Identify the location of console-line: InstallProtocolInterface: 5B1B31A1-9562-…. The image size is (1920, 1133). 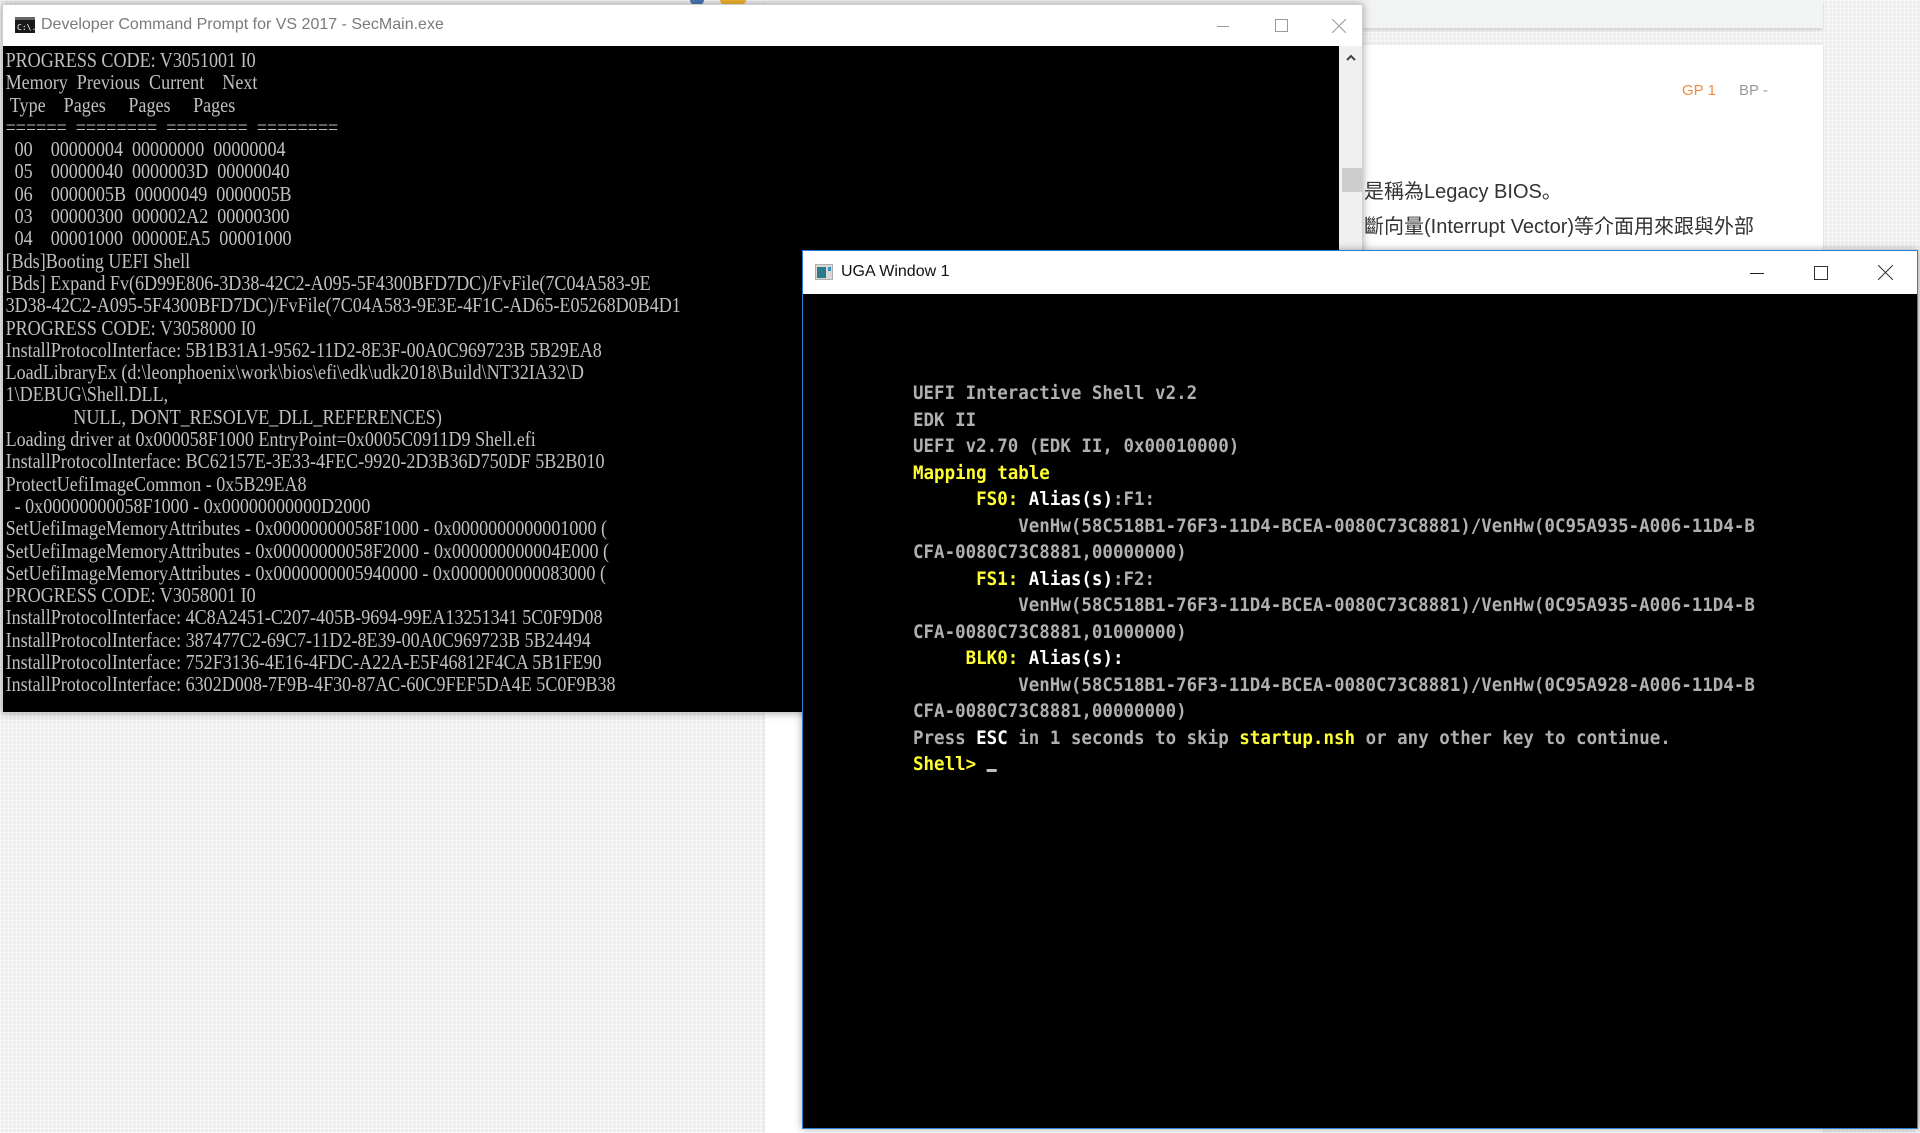
(303, 349).